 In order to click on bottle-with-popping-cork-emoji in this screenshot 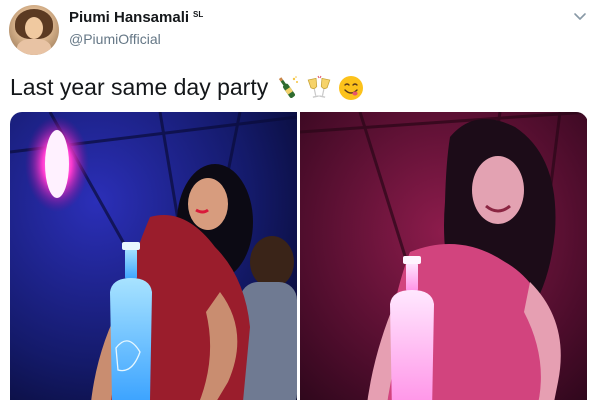, I will do `click(289, 86)`.